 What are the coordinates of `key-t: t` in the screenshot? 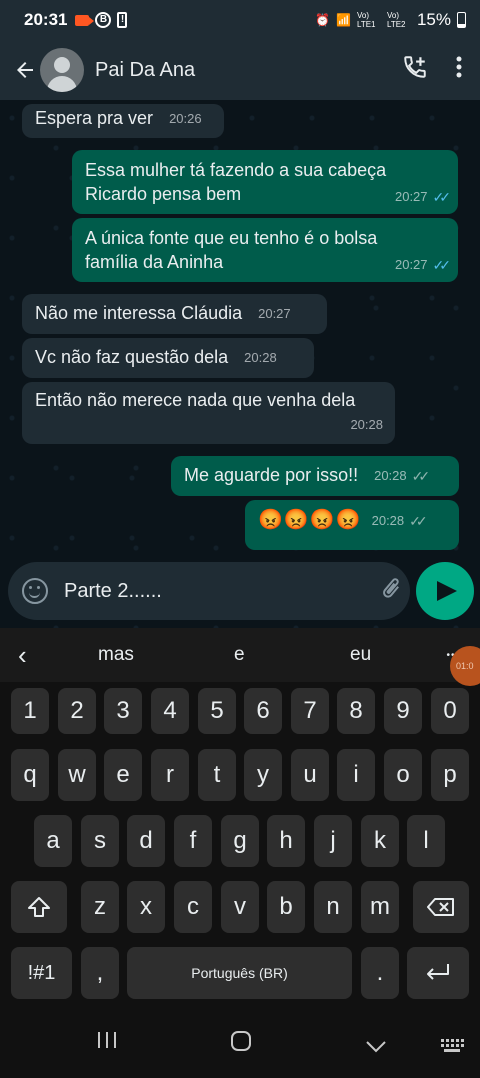 It's located at (217, 775).